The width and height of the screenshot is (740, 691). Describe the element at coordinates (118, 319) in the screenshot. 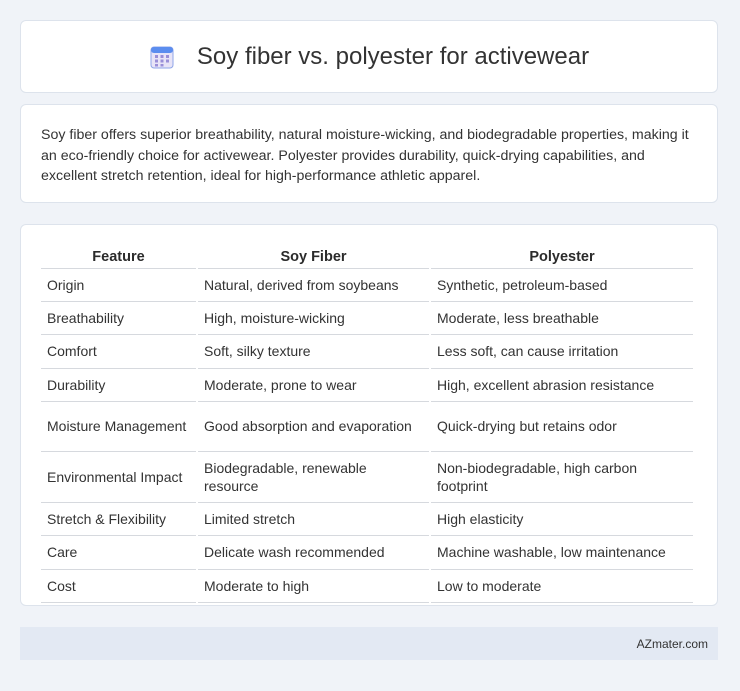

I see `feature-cell: Breathability` at that location.